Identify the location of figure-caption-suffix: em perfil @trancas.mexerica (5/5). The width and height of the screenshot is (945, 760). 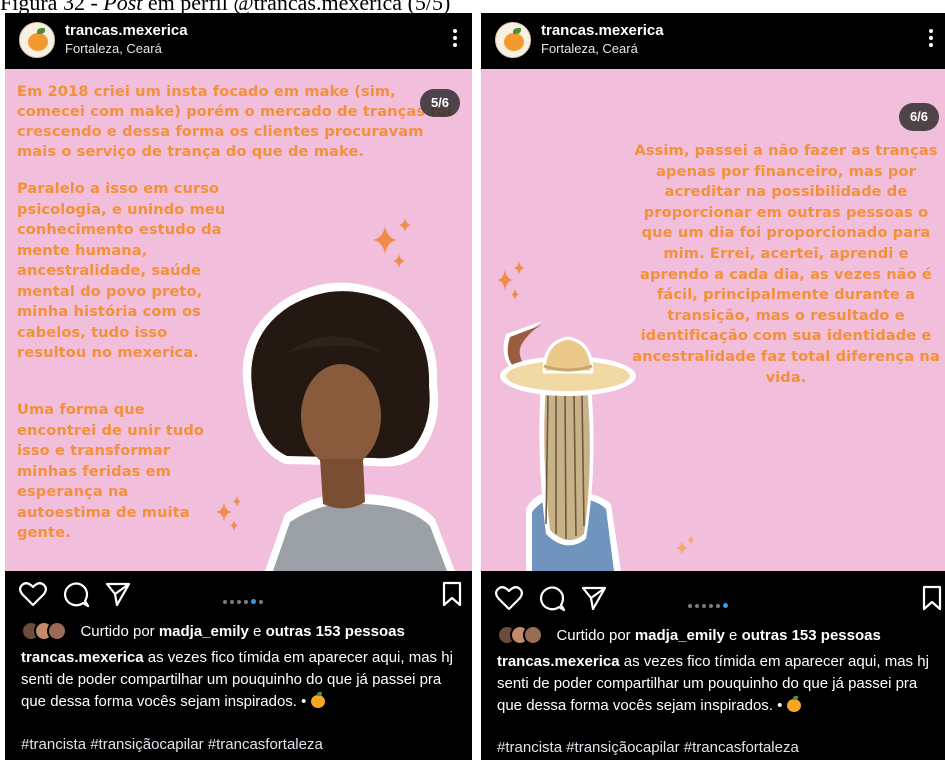
(296, 7).